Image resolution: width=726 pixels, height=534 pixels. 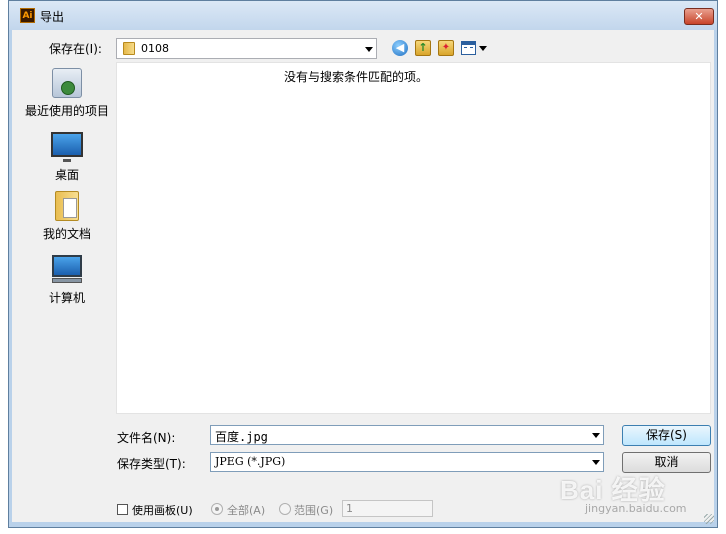 I want to click on empty-list-message: 没有与搜索条件匹配的项。, so click(x=355, y=77).